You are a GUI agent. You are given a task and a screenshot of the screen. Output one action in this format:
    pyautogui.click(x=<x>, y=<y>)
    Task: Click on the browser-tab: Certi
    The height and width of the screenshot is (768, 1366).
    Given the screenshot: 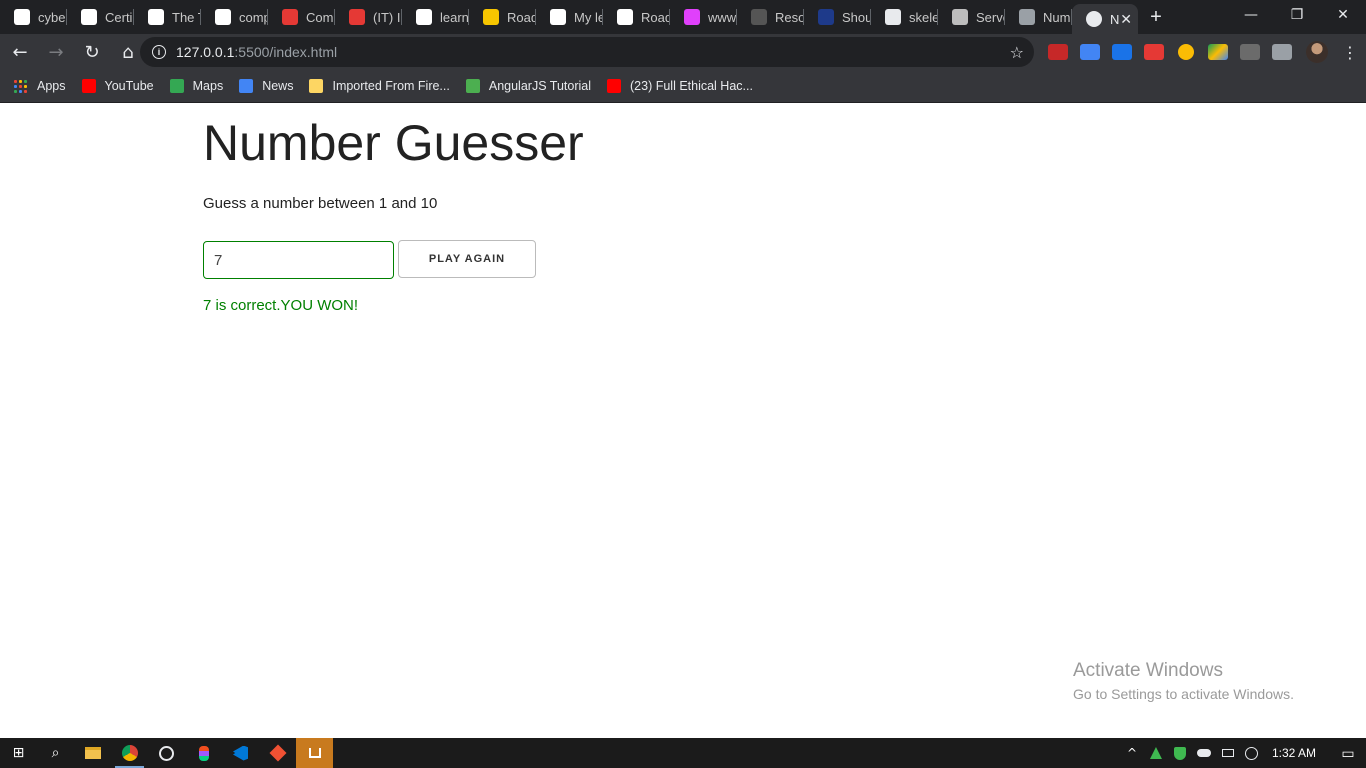 What is the action you would take?
    pyautogui.click(x=100, y=17)
    